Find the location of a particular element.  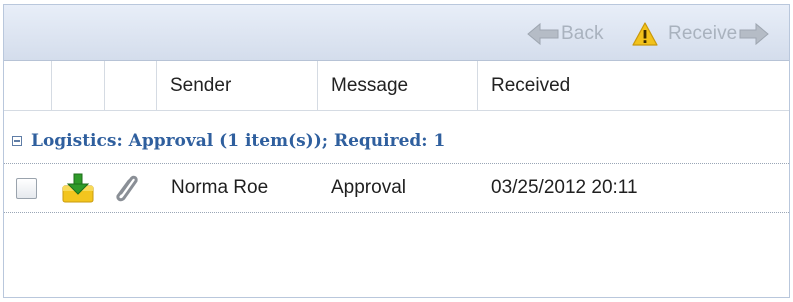

sender-column-header: Sender is located at coordinates (237, 85).